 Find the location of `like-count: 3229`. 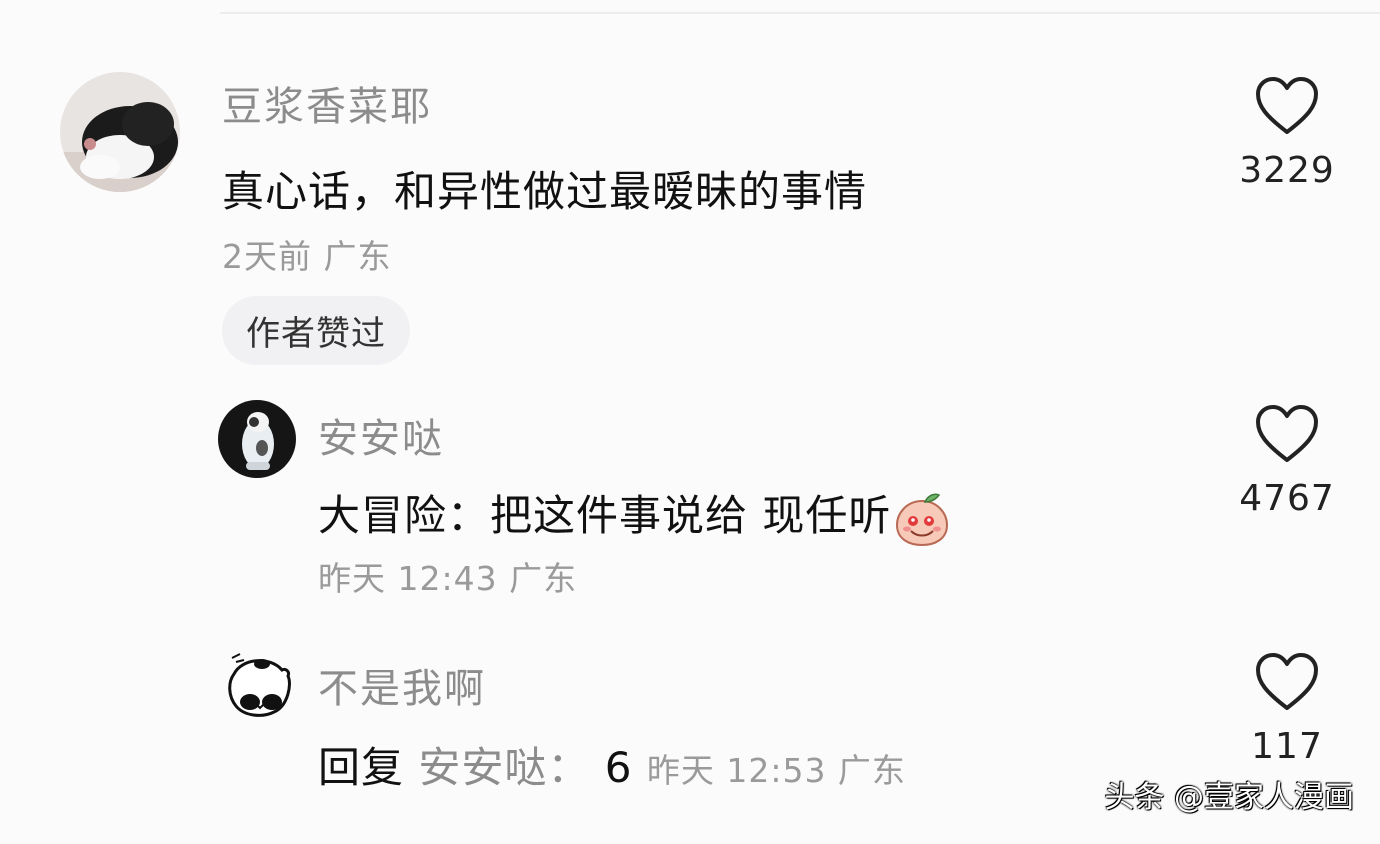

like-count: 3229 is located at coordinates (1287, 170).